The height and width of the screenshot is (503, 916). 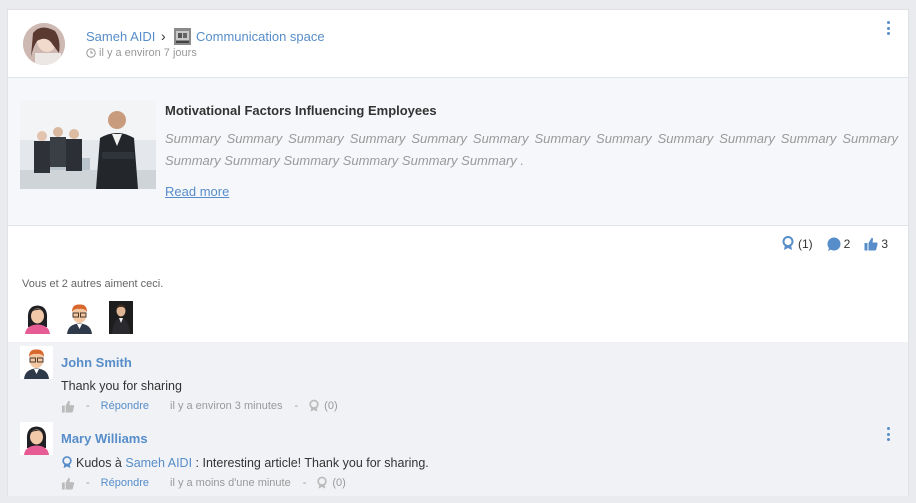 What do you see at coordinates (847, 243) in the screenshot?
I see `comments-count: 2` at bounding box center [847, 243].